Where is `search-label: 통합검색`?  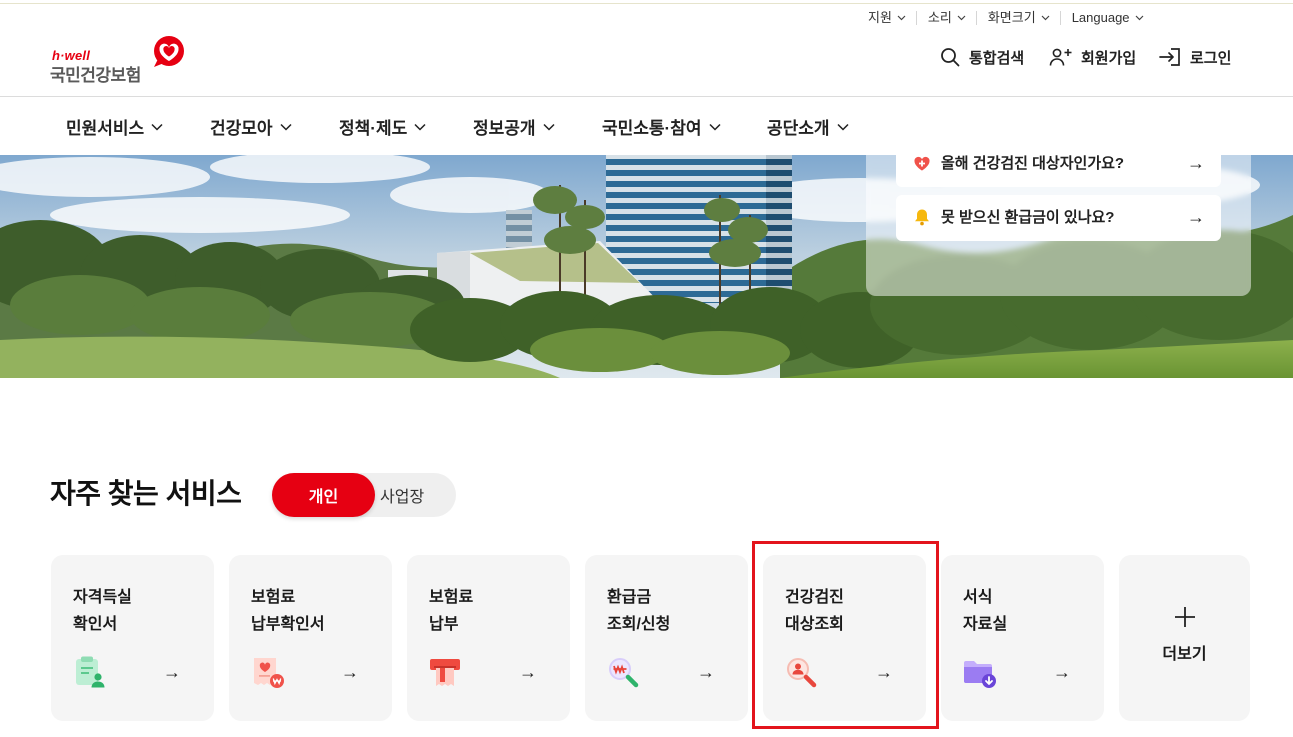 search-label: 통합검색 is located at coordinates (997, 58).